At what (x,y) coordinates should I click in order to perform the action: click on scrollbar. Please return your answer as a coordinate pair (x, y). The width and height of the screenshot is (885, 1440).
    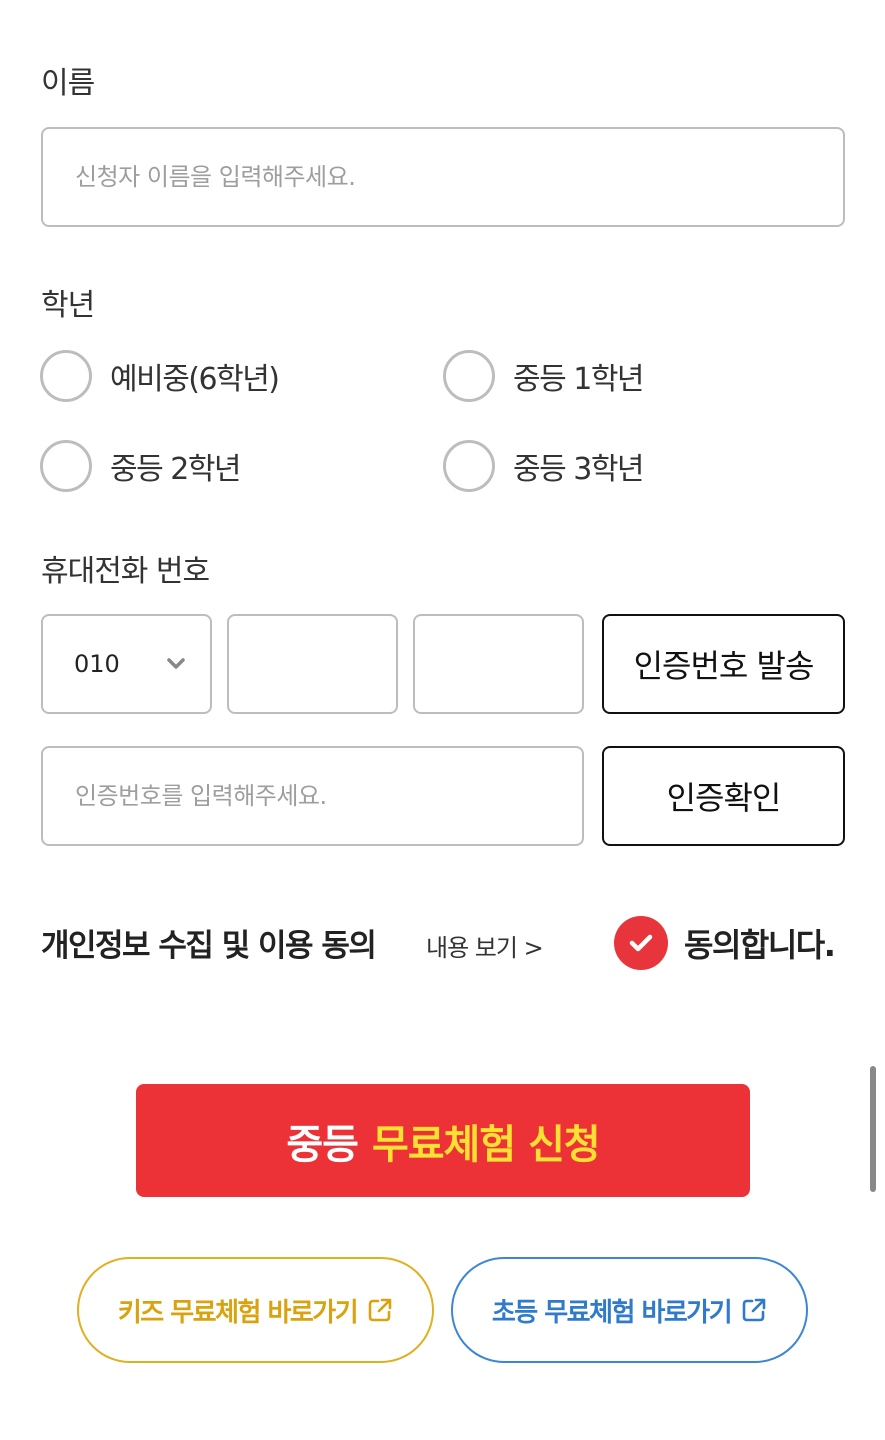
    Looking at the image, I should click on (873, 1129).